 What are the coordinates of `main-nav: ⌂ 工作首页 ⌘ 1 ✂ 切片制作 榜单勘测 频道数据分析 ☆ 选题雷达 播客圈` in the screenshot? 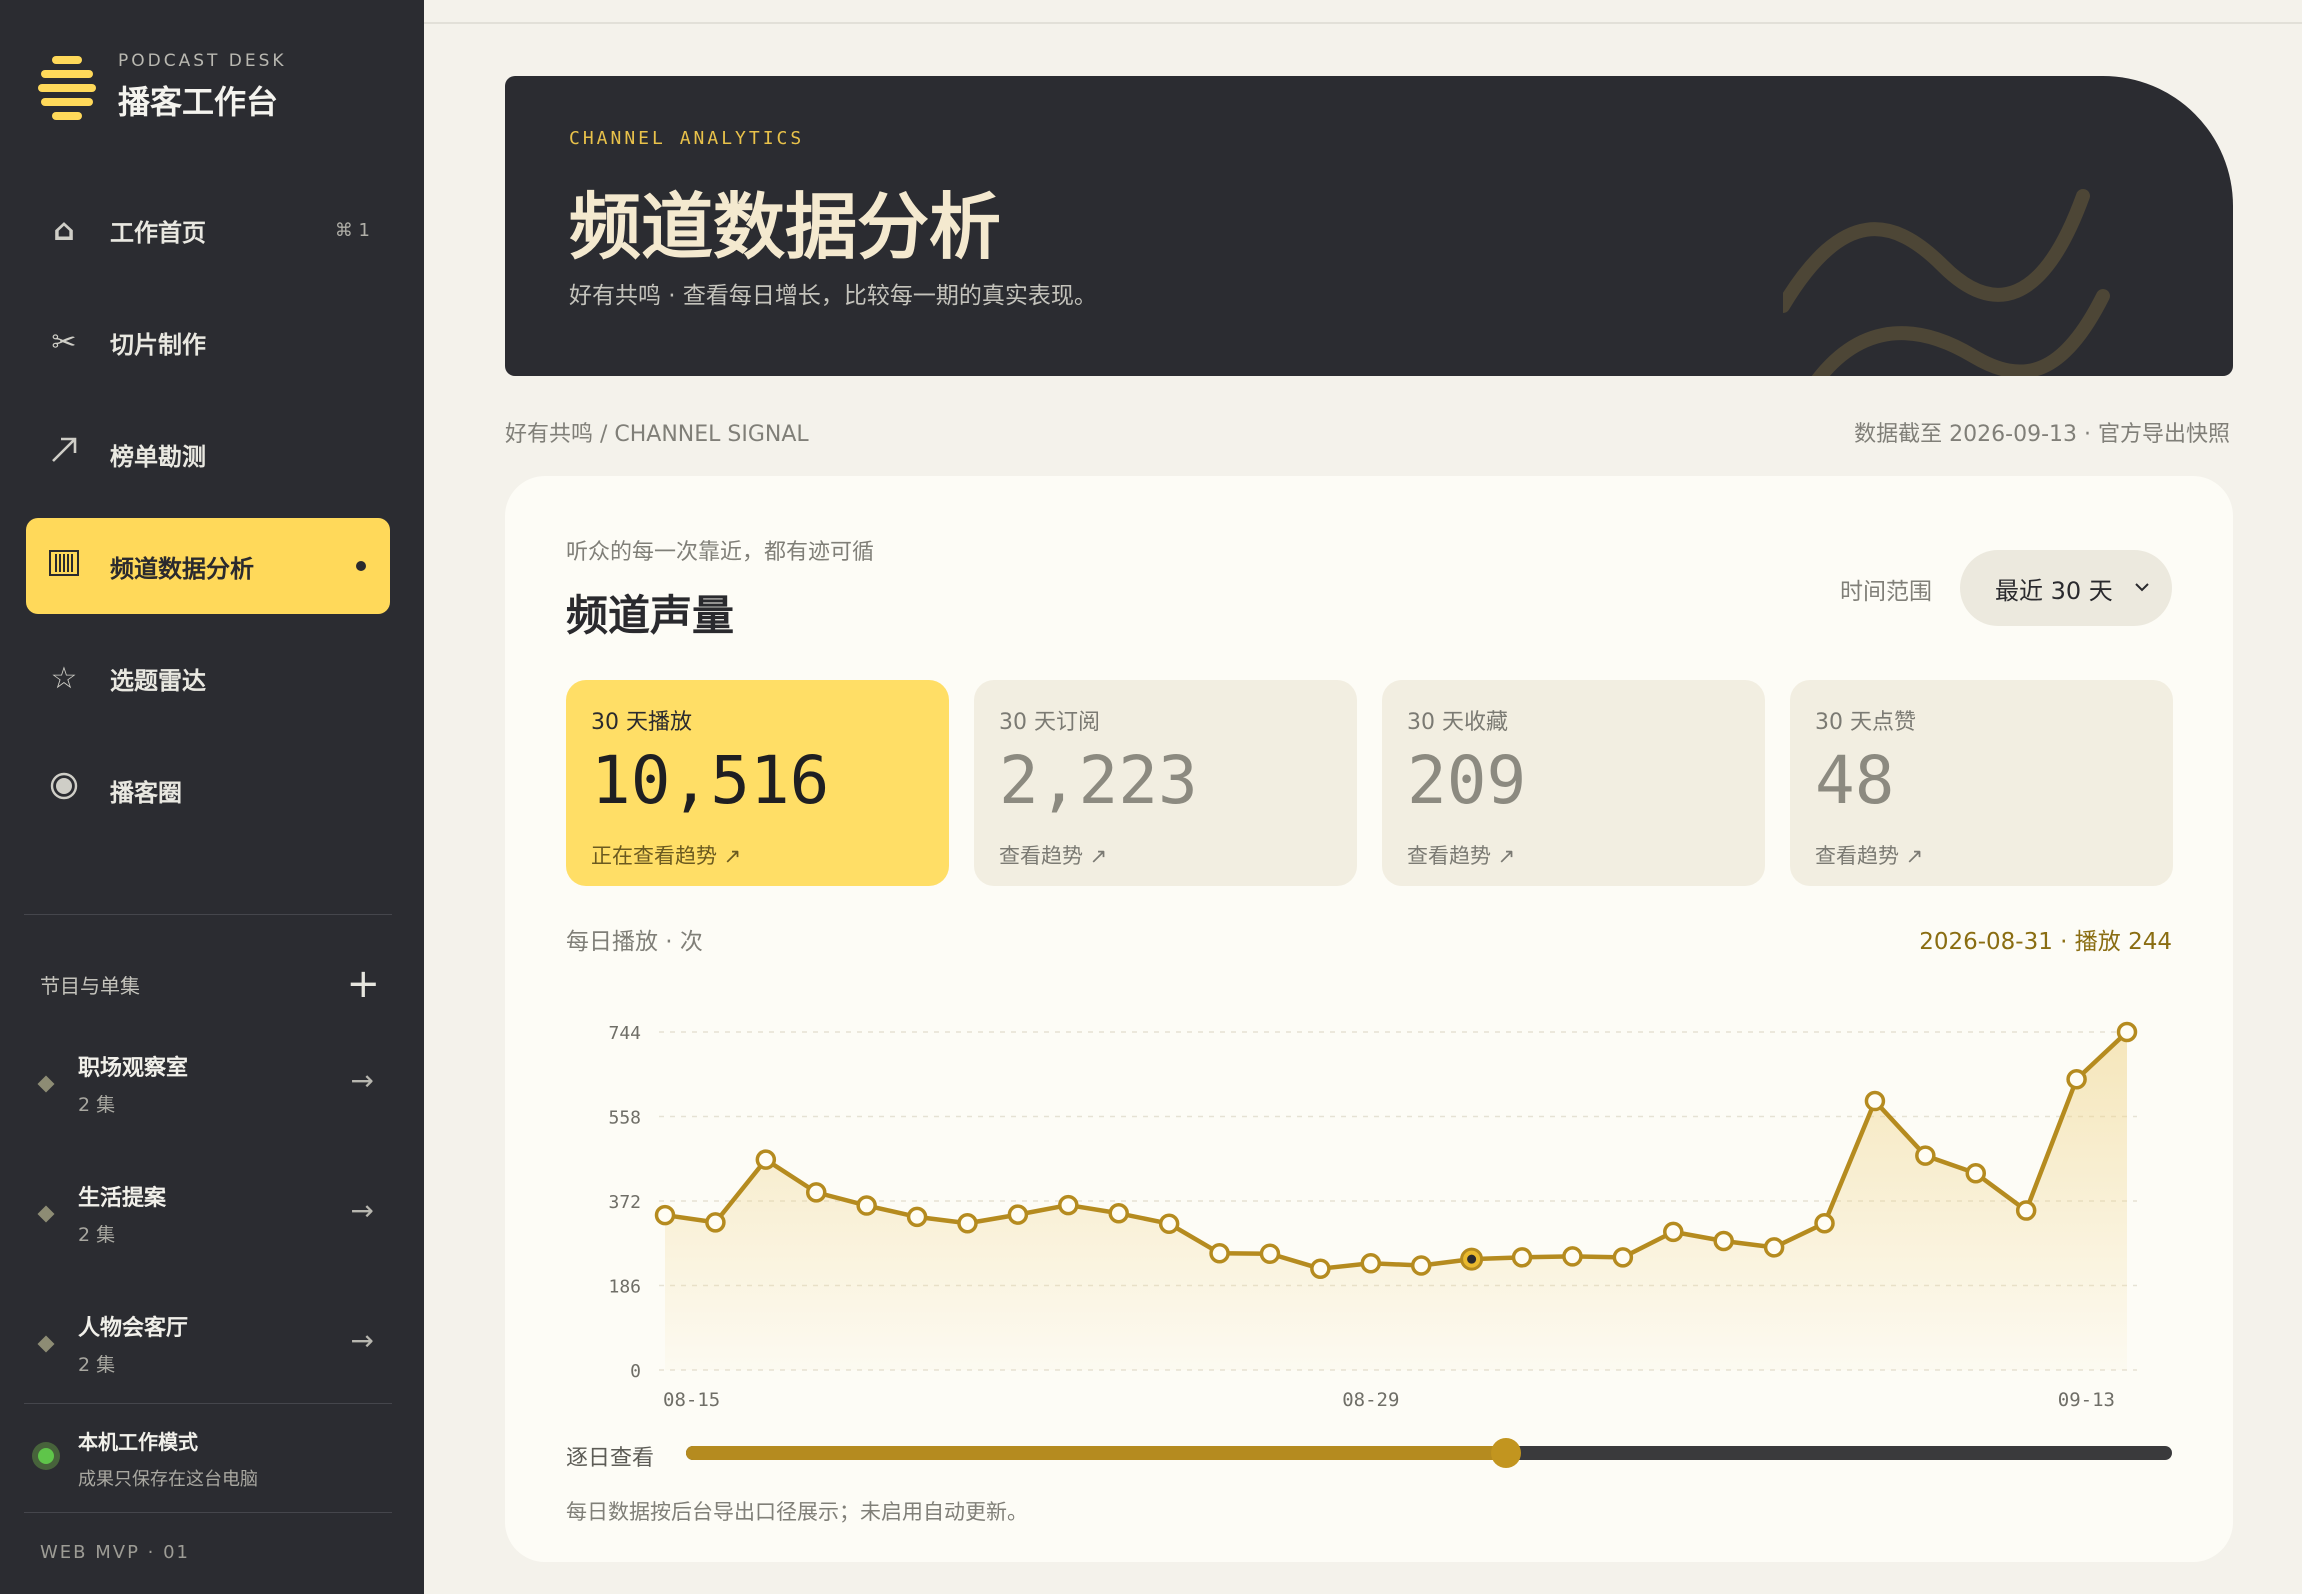 It's located at (208, 518).